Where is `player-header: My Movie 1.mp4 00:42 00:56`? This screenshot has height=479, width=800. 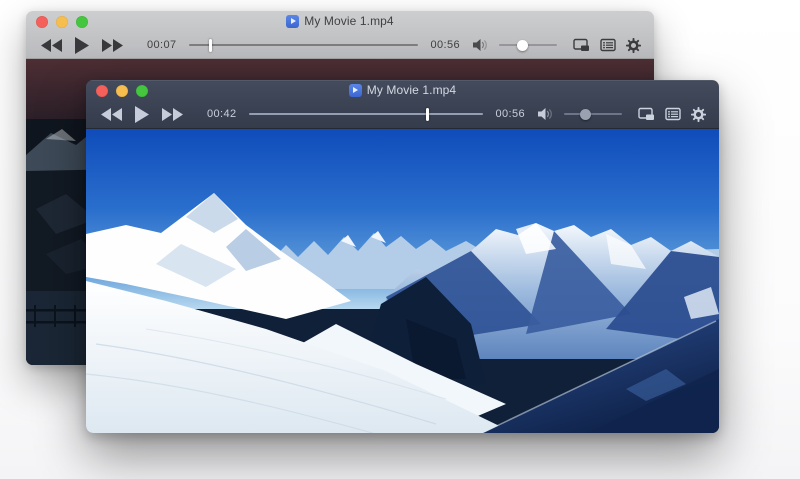 player-header: My Movie 1.mp4 00:42 00:56 is located at coordinates (402, 104).